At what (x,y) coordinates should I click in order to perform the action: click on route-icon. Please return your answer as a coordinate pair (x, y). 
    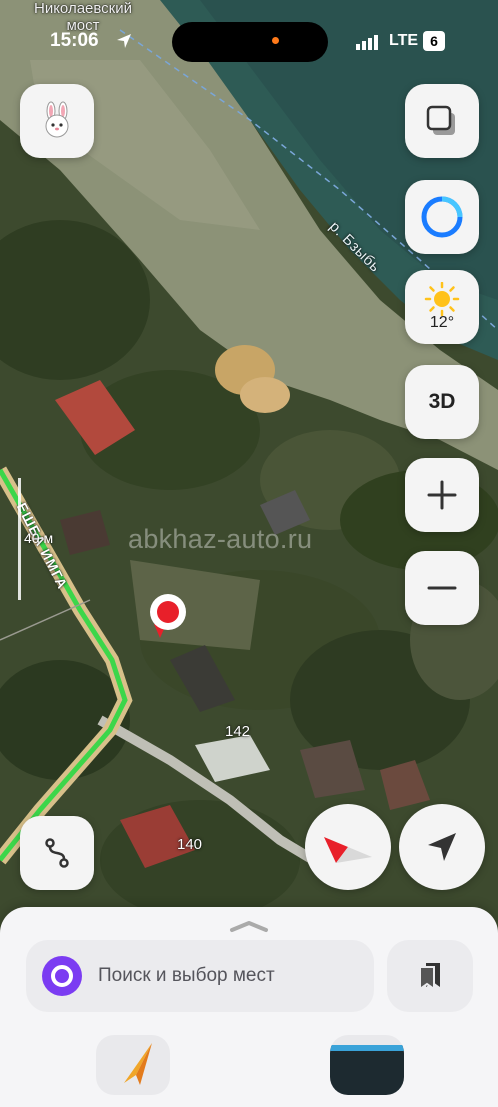
    Looking at the image, I should click on (57, 853).